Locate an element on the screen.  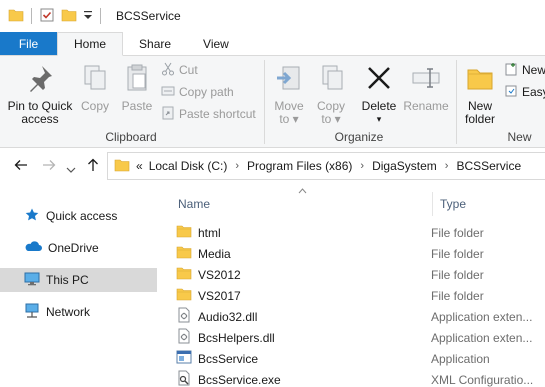
dll-icon is located at coordinates (184, 316).